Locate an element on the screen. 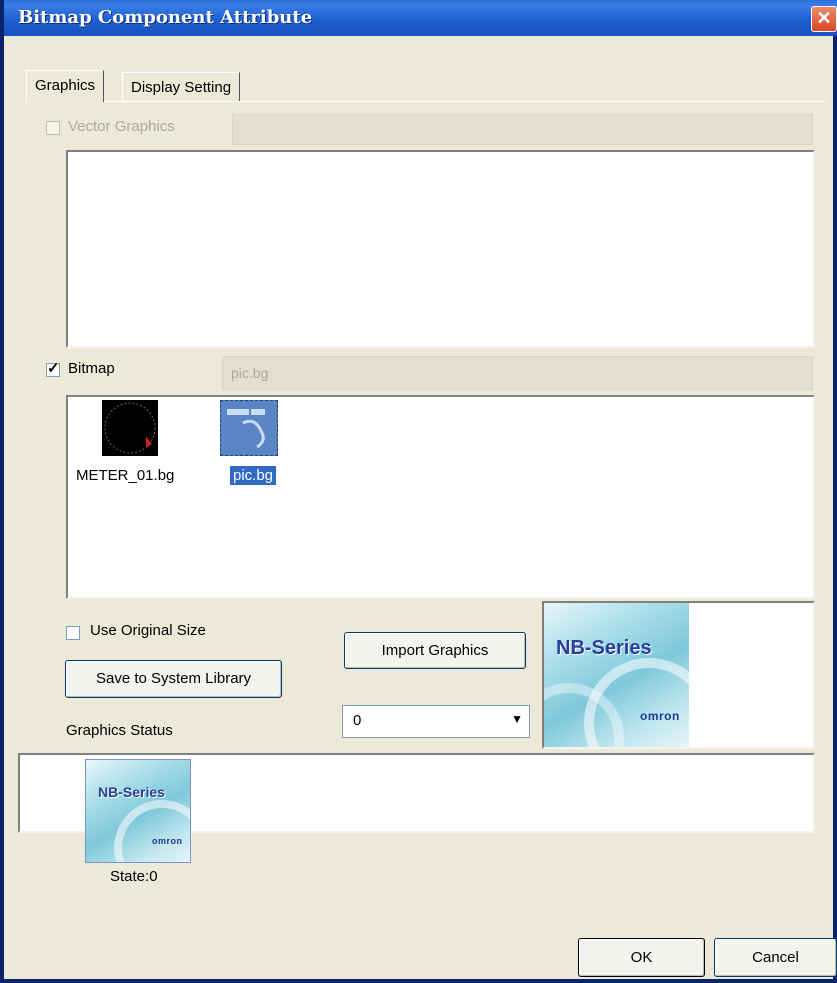 The width and height of the screenshot is (837, 983). bitmap-field: pic.bg is located at coordinates (517, 373).